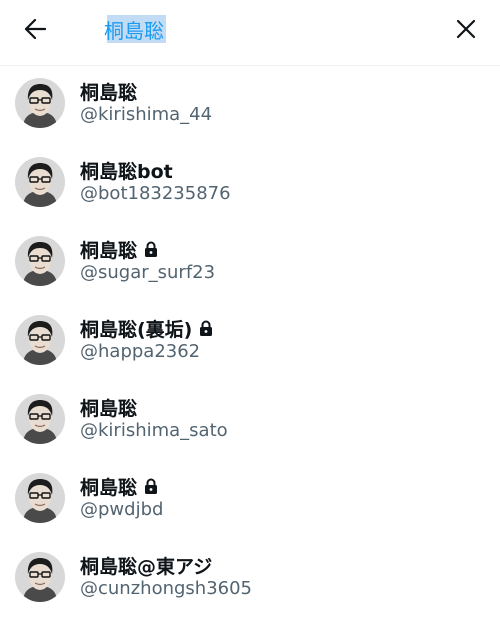  I want to click on user-handle: @cunzhongsh3605, so click(166, 588).